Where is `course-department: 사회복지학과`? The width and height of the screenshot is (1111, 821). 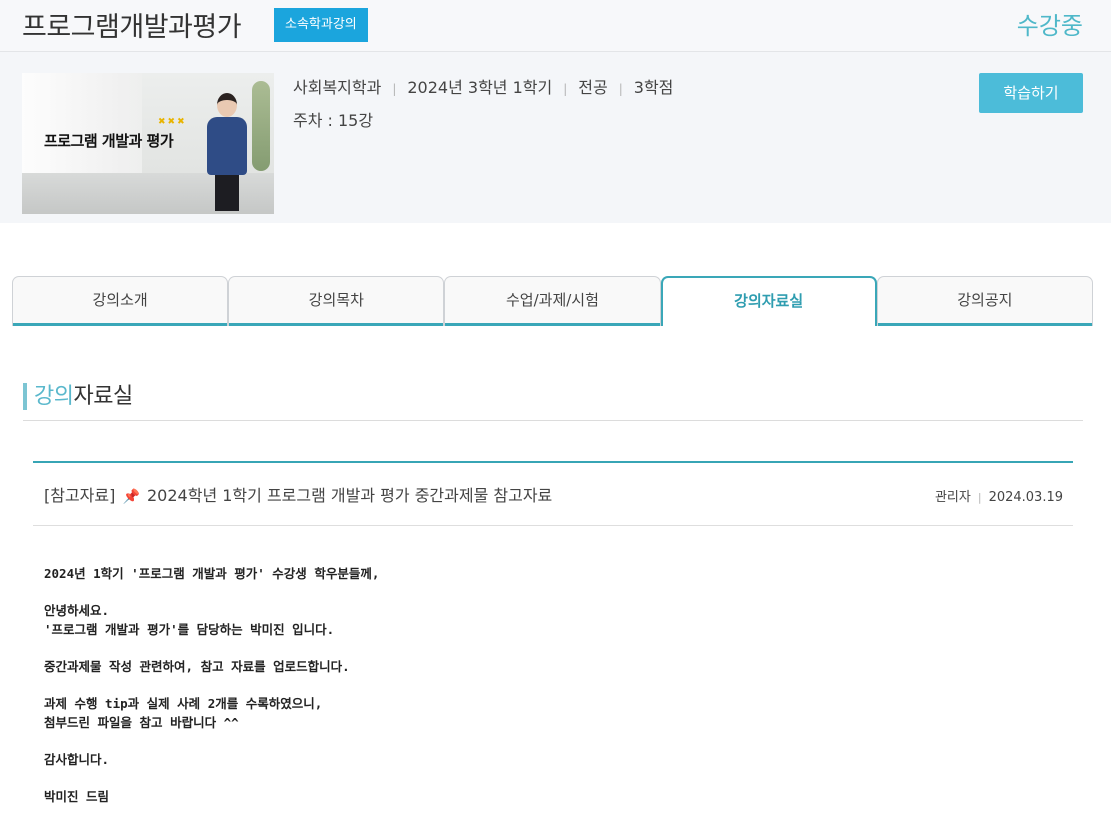 course-department: 사회복지학과 is located at coordinates (337, 87).